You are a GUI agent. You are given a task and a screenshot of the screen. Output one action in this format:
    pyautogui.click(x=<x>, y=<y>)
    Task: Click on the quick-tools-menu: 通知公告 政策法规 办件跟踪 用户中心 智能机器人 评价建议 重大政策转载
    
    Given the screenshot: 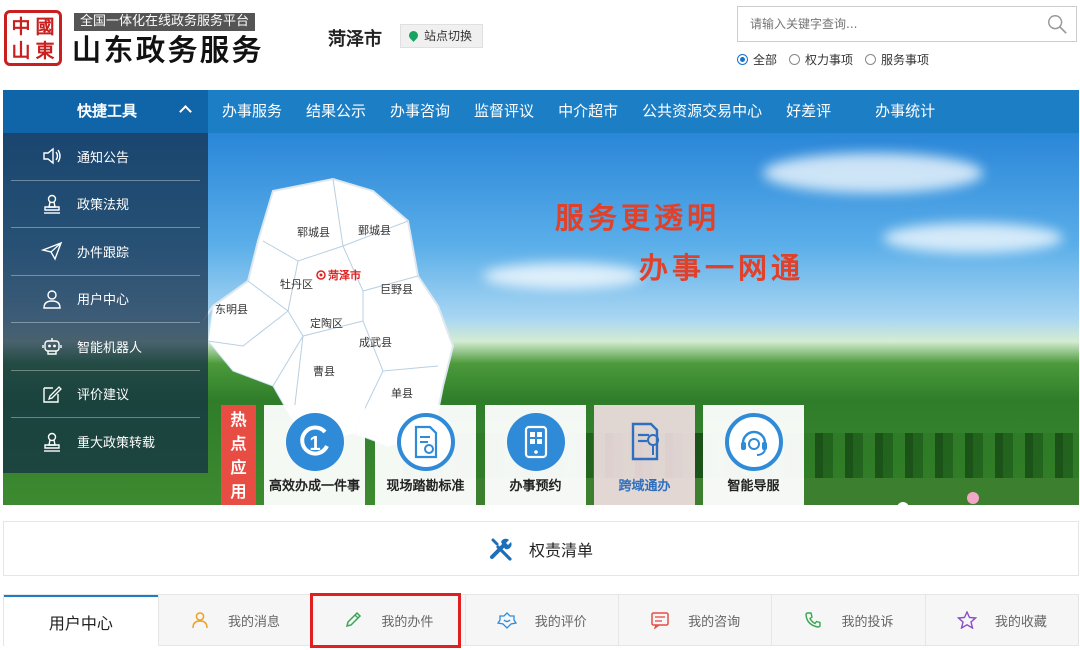 What is the action you would take?
    pyautogui.click(x=105, y=303)
    